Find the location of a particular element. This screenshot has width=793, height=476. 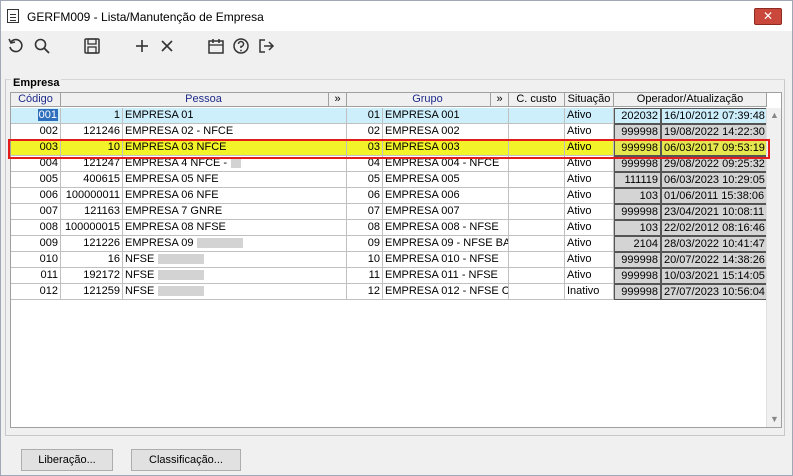

cell-atualizacao: 10/03/2021 15:14:05 is located at coordinates (714, 276).